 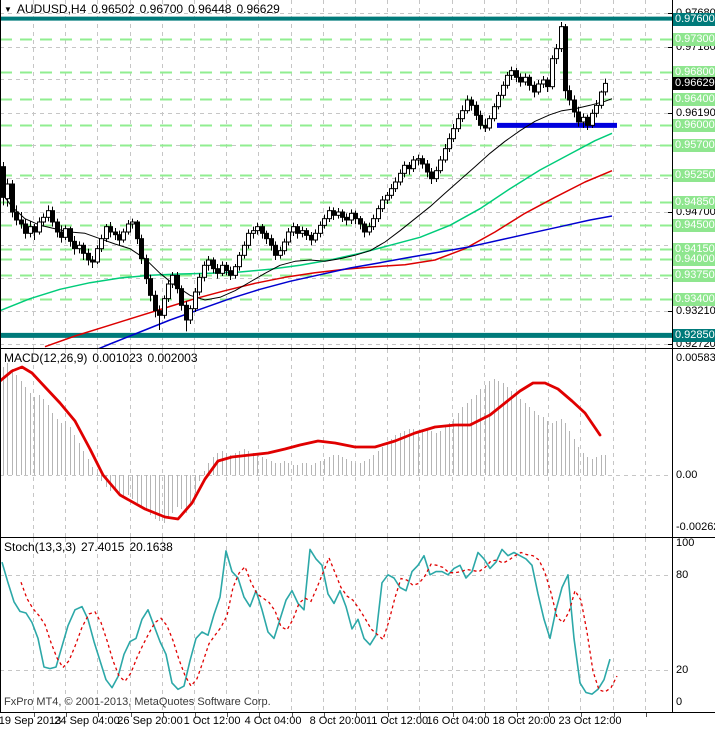 I want to click on macd-scale-label: 0.00, so click(x=687, y=475).